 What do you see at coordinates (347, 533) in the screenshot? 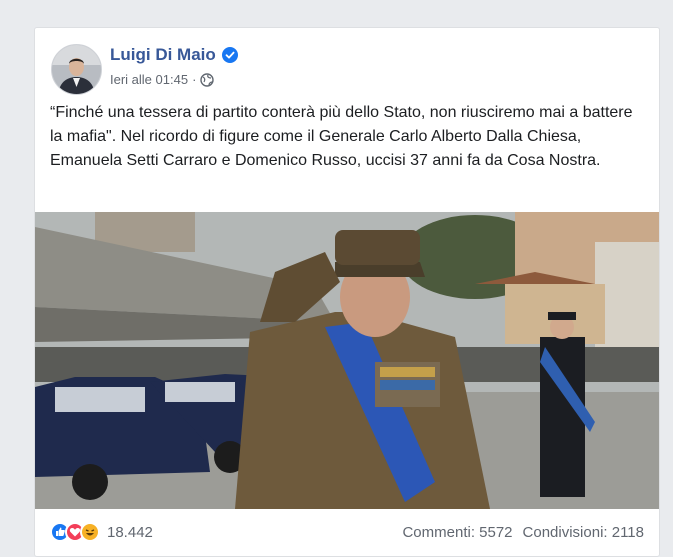
I see `post-footer: 18.442 Commenti: 5572 Condivisioni: 2118` at bounding box center [347, 533].